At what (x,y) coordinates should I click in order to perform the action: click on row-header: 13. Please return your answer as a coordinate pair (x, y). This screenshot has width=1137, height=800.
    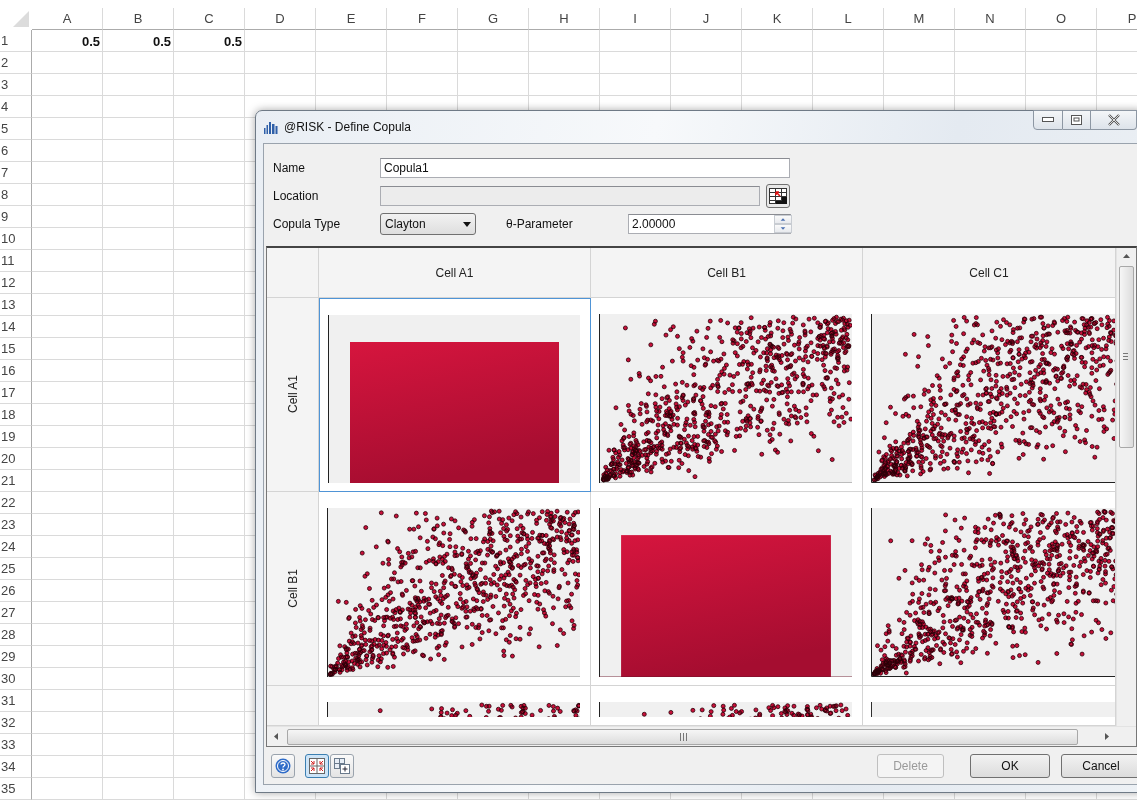
    Looking at the image, I should click on (16, 305).